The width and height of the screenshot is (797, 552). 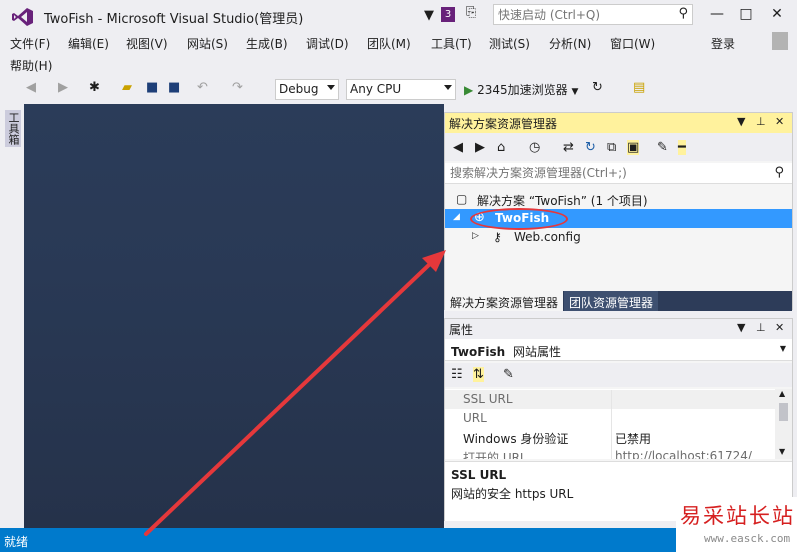 I want to click on navigate-back-icon: ◀, so click(x=31, y=87).